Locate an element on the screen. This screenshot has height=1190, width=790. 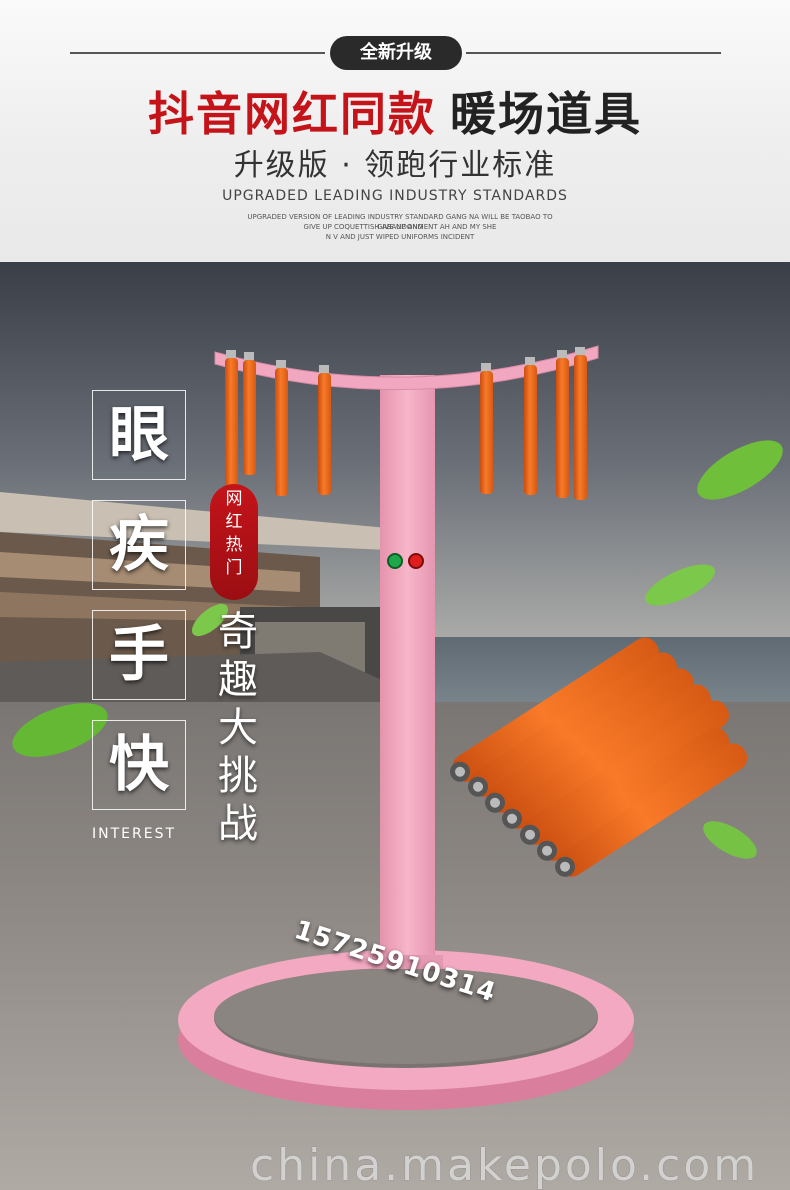
slogan-char-2: 疾 is located at coordinates (139, 545).